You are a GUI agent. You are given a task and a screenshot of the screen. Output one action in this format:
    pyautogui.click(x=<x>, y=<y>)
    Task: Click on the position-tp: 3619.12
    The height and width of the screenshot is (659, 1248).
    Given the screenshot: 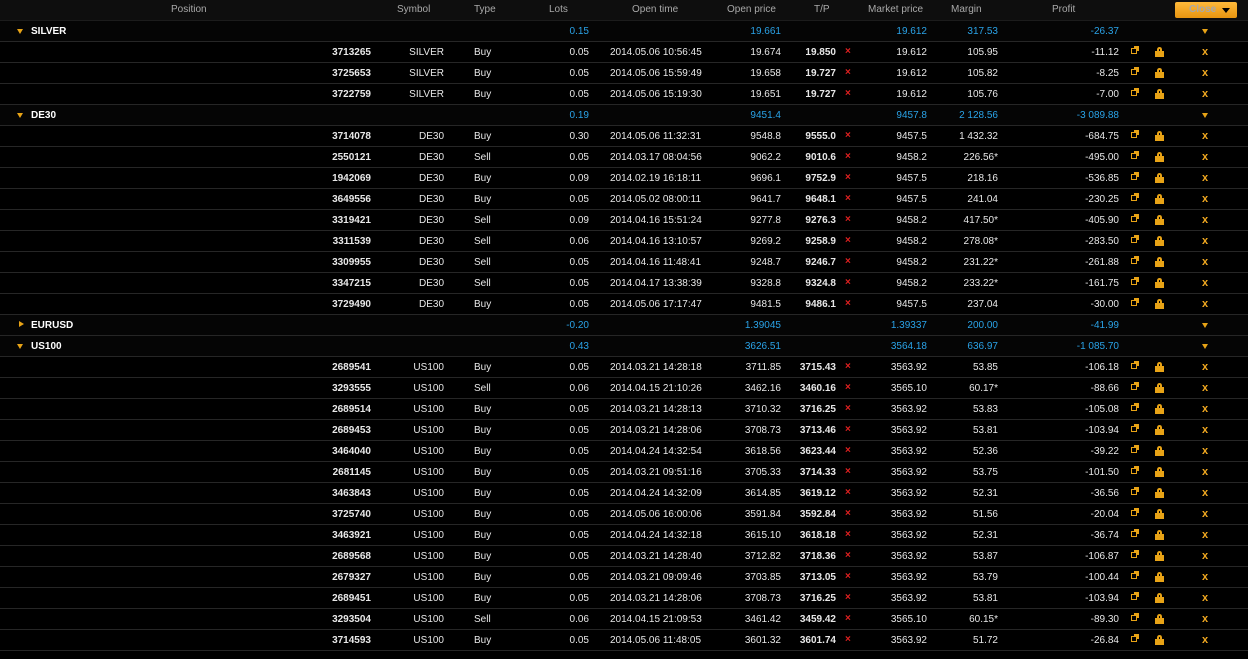 What is the action you would take?
    pyautogui.click(x=818, y=493)
    